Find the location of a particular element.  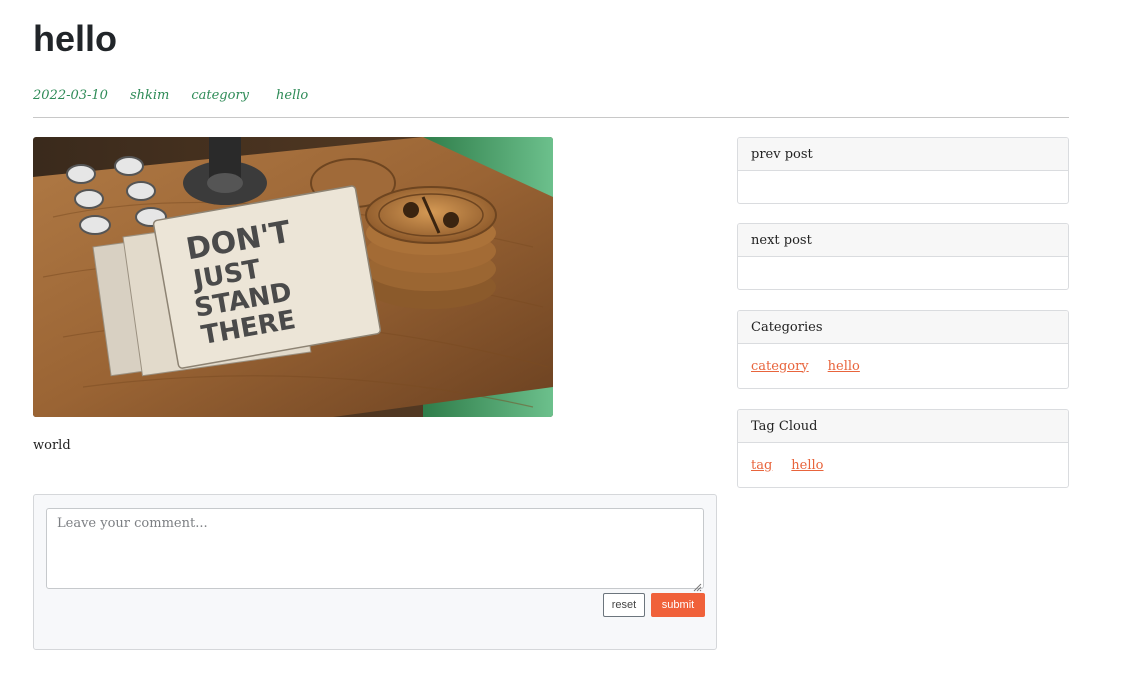

categories-card: Categories category hello is located at coordinates (903, 349).